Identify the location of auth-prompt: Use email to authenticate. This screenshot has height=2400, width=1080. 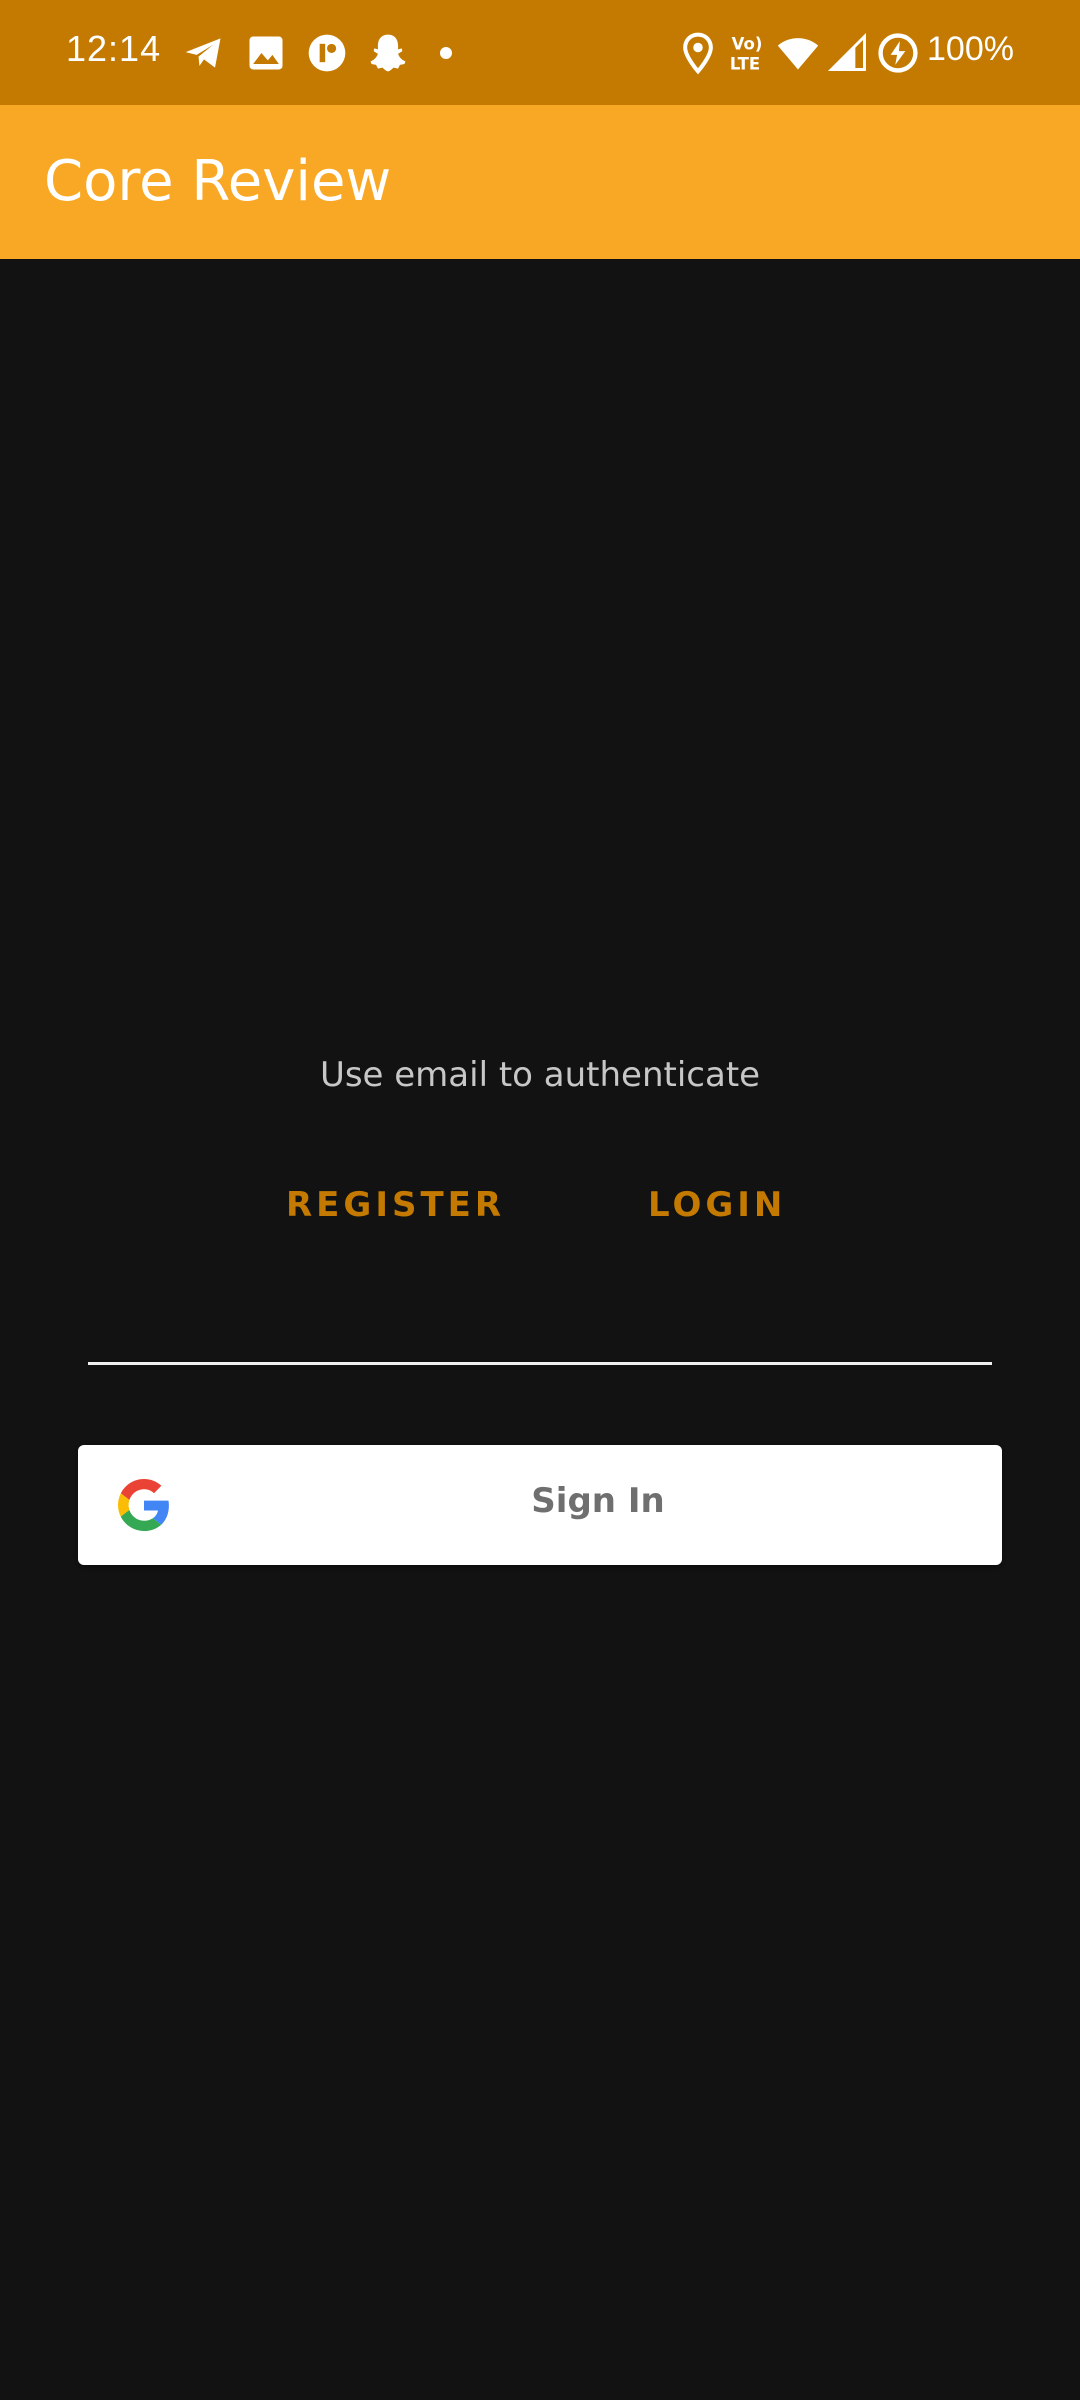
(540, 1075).